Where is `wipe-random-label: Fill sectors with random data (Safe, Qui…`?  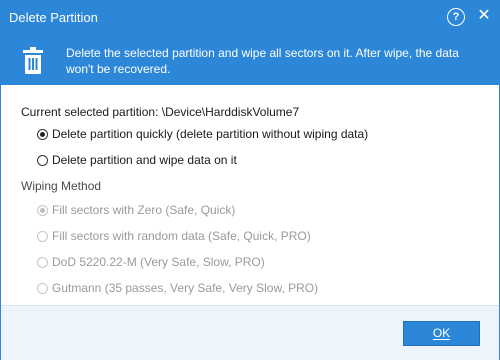 wipe-random-label: Fill sectors with random data (Safe, Qui… is located at coordinates (181, 236).